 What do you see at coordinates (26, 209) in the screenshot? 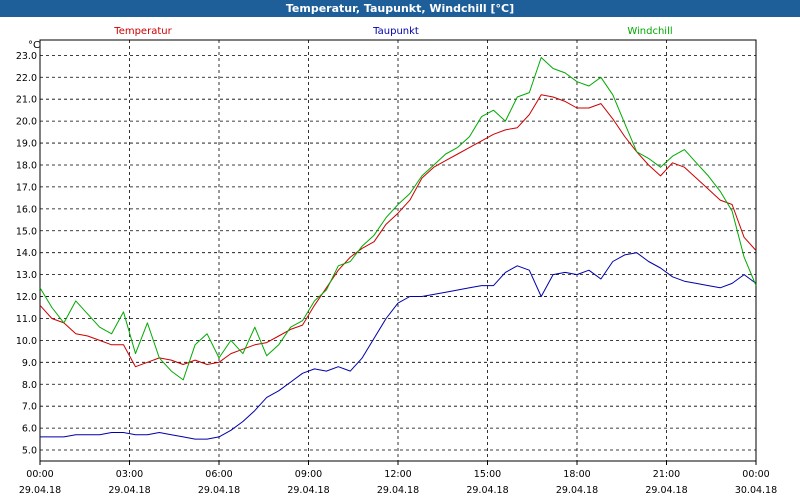
I see `y-tick-label: 16.0` at bounding box center [26, 209].